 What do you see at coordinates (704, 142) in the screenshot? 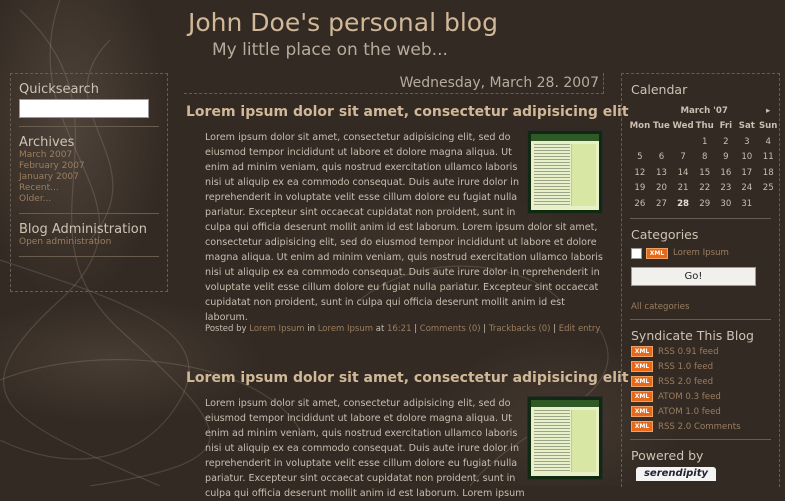
I see `calendar-day: 1` at bounding box center [704, 142].